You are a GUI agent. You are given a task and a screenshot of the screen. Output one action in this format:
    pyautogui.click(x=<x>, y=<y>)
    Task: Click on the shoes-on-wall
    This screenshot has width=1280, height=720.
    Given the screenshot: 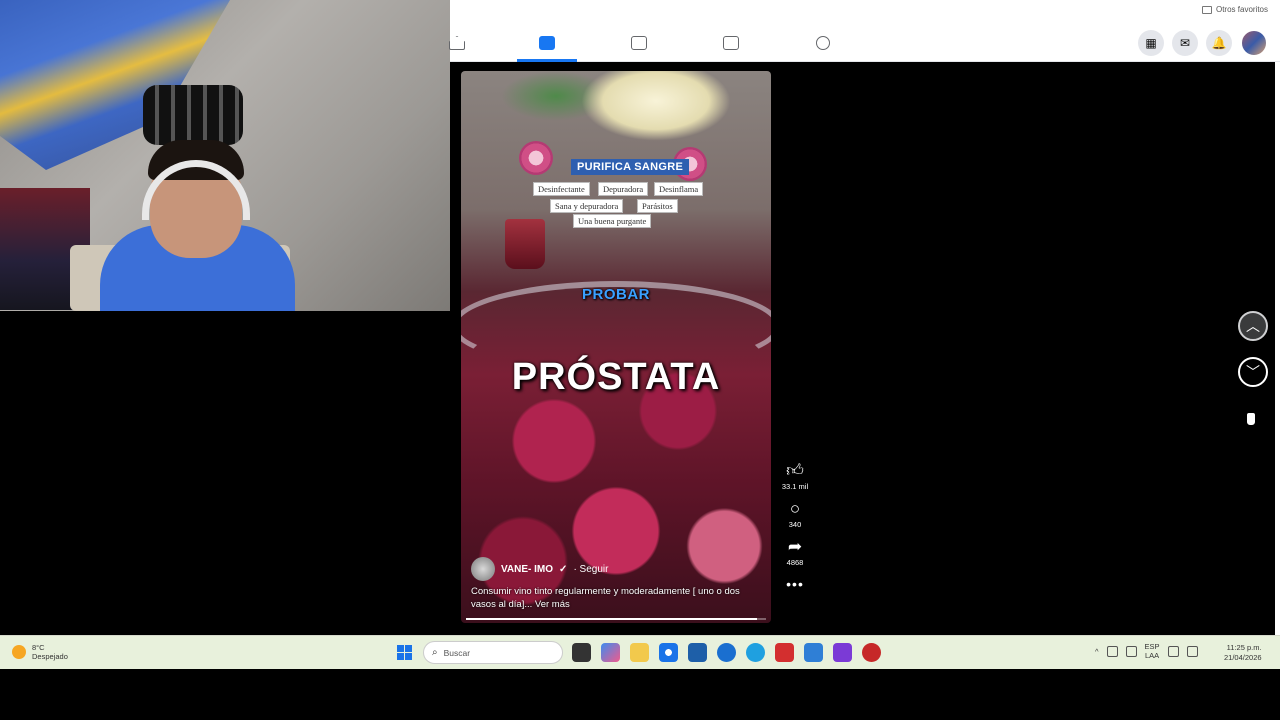 What is the action you would take?
    pyautogui.click(x=193, y=115)
    